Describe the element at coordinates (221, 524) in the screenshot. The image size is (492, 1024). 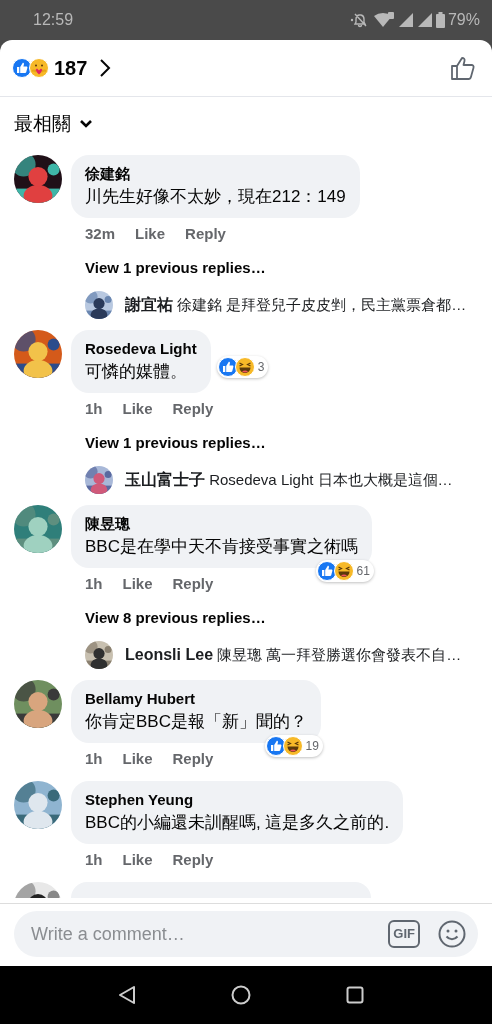
I see `comment-author: 陳昱璁` at that location.